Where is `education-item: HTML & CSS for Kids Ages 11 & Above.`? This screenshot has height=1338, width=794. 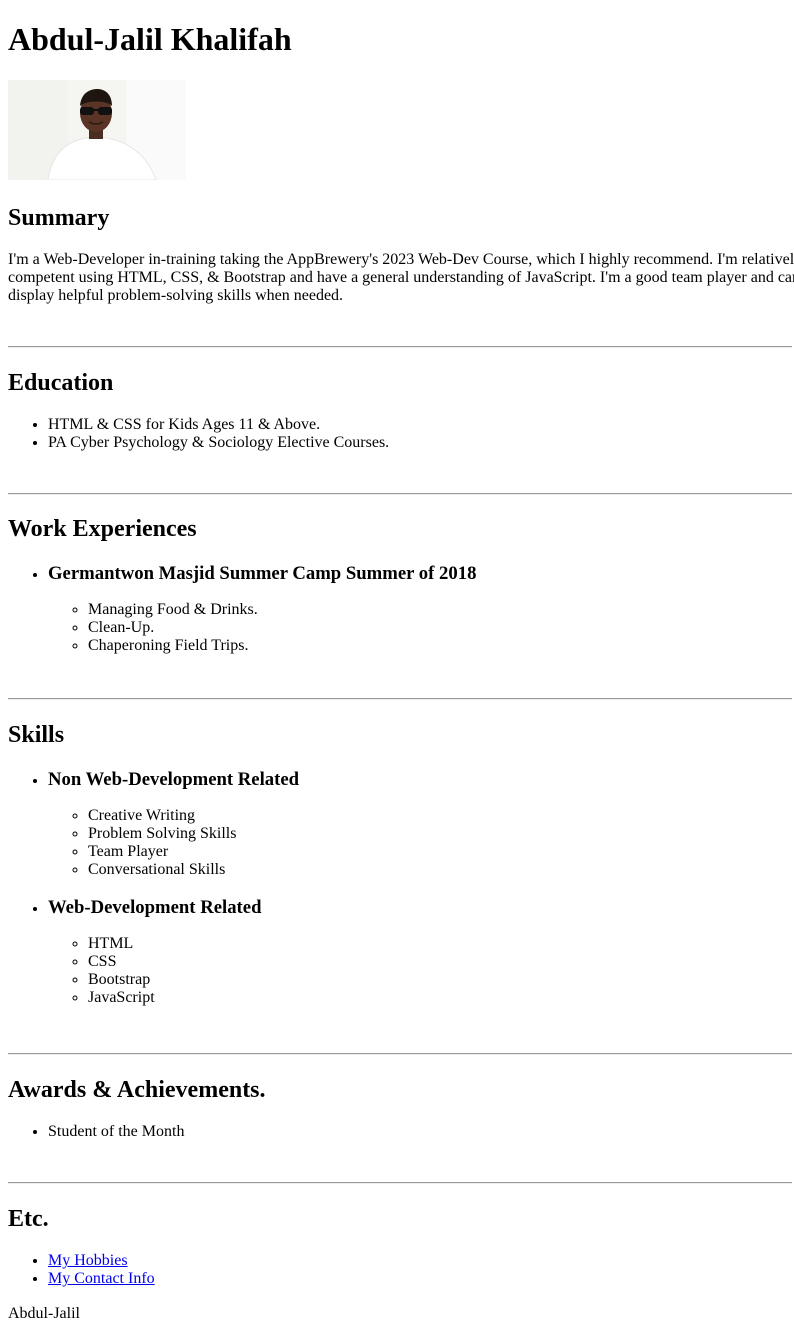 education-item: HTML & CSS for Kids Ages 11 & Above. is located at coordinates (218, 425).